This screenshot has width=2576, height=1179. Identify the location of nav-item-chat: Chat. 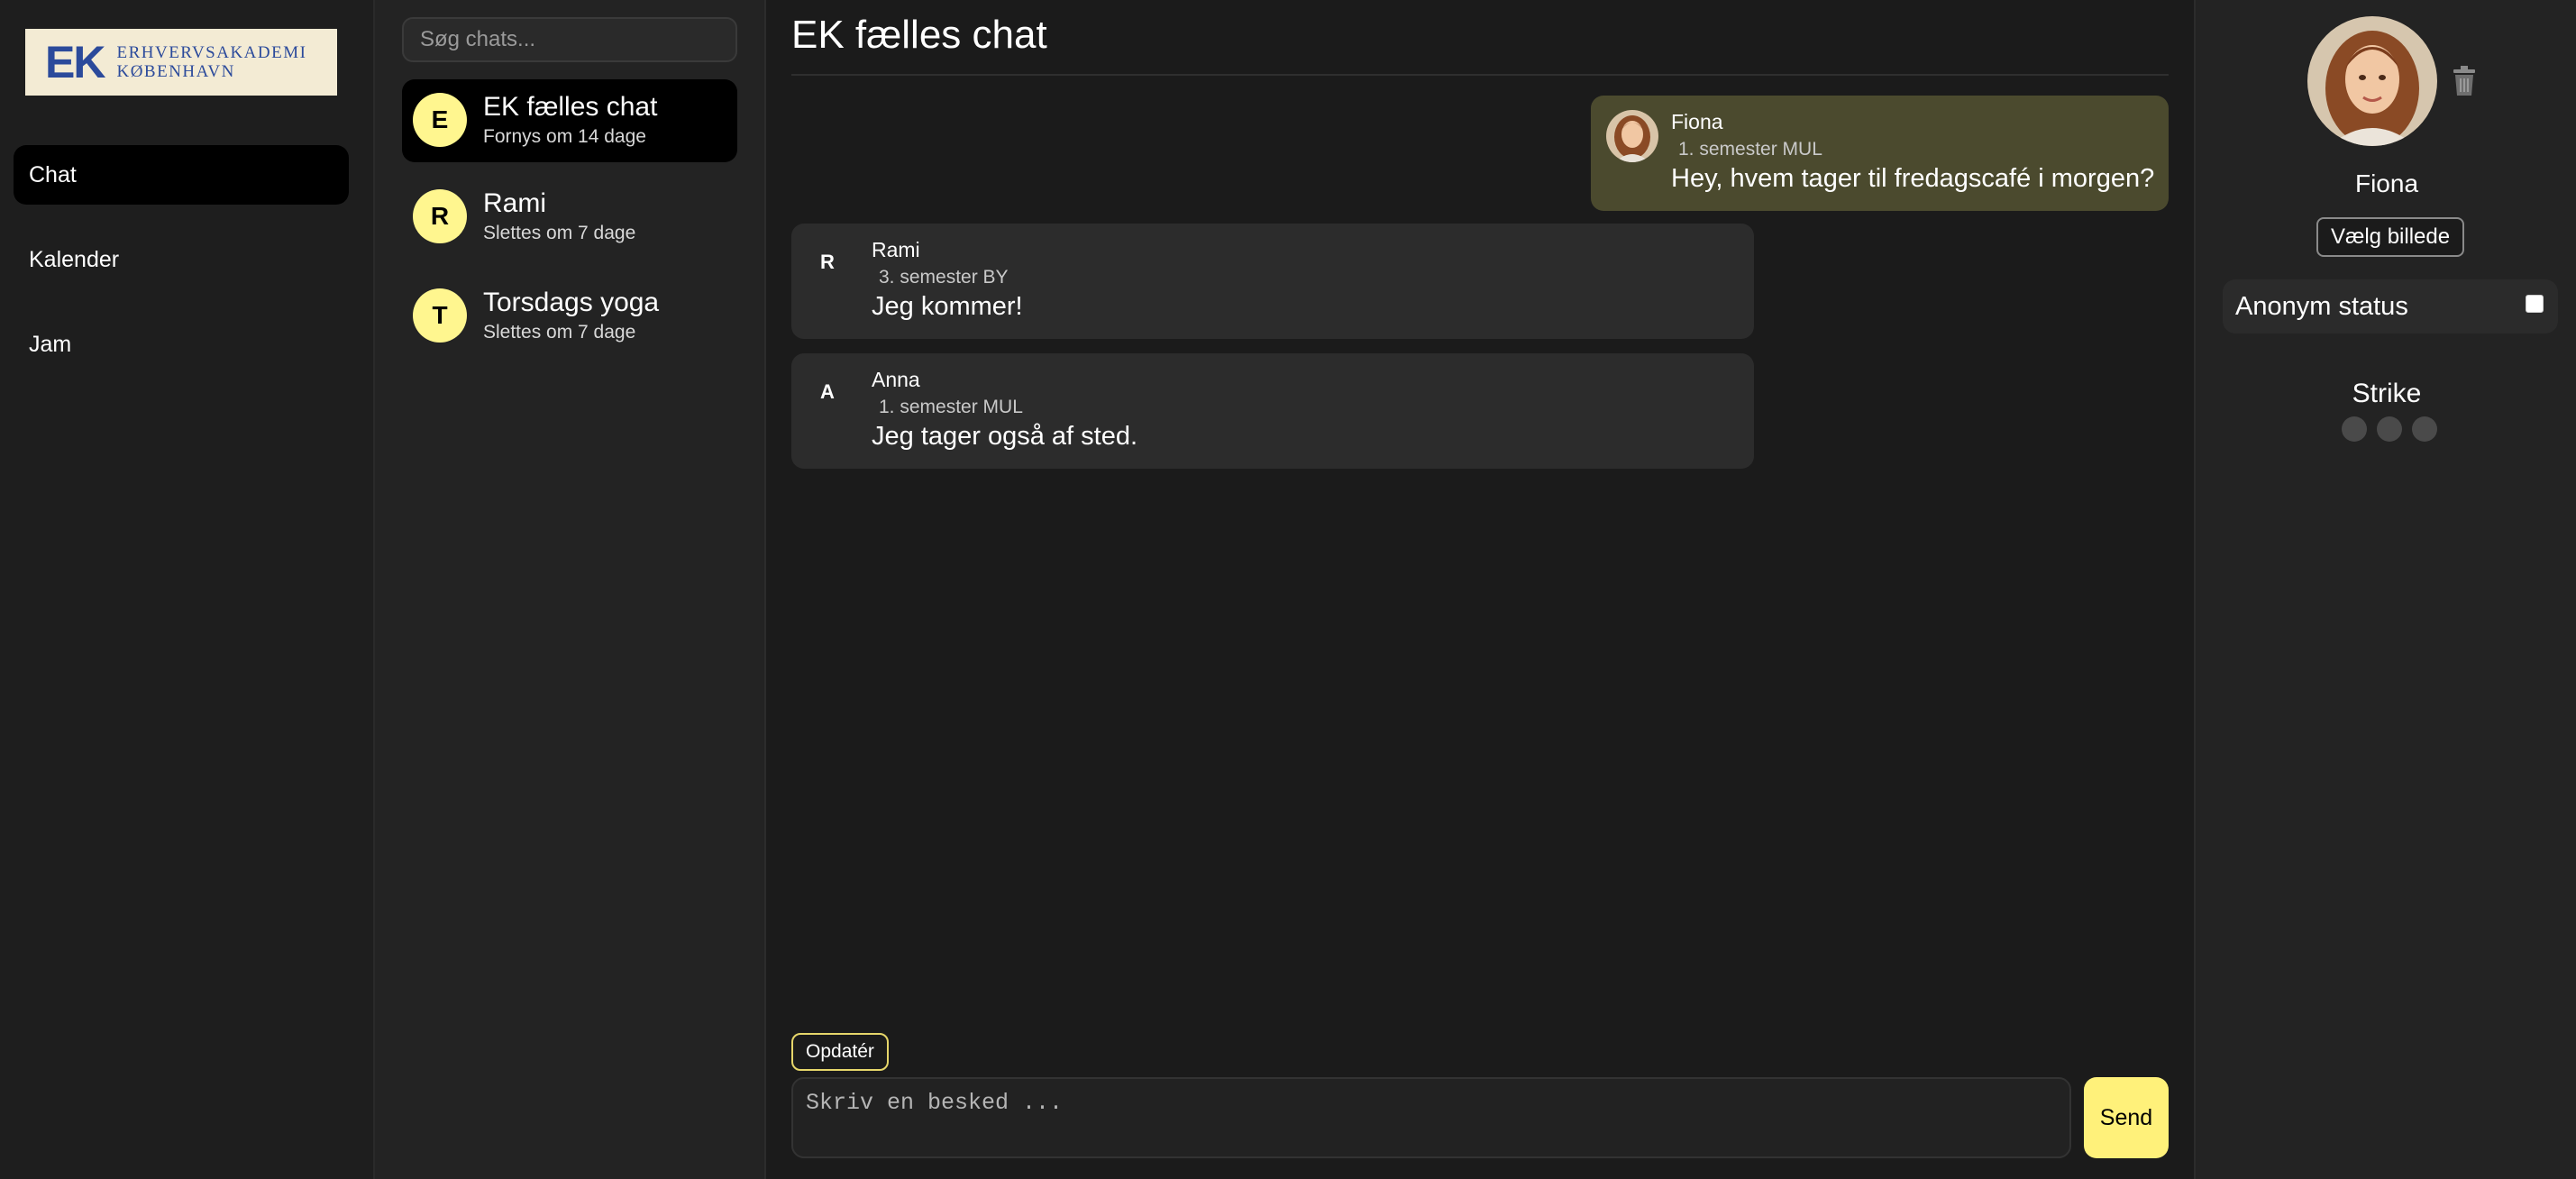
(181, 175).